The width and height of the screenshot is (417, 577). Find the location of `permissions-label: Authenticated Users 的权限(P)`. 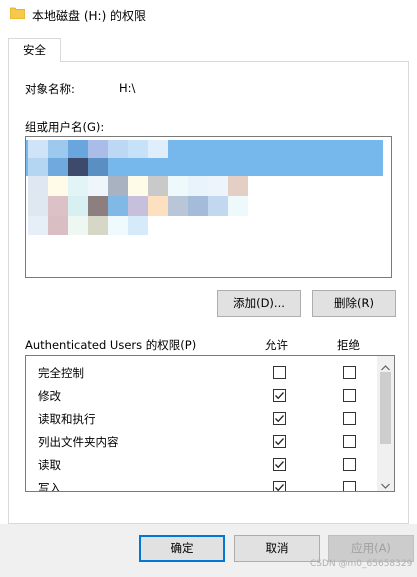

permissions-label: Authenticated Users 的权限(P) is located at coordinates (111, 345).